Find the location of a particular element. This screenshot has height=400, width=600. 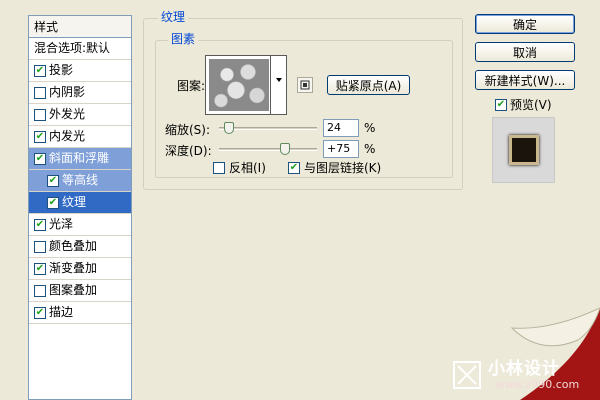

depth-unit: % is located at coordinates (370, 149).